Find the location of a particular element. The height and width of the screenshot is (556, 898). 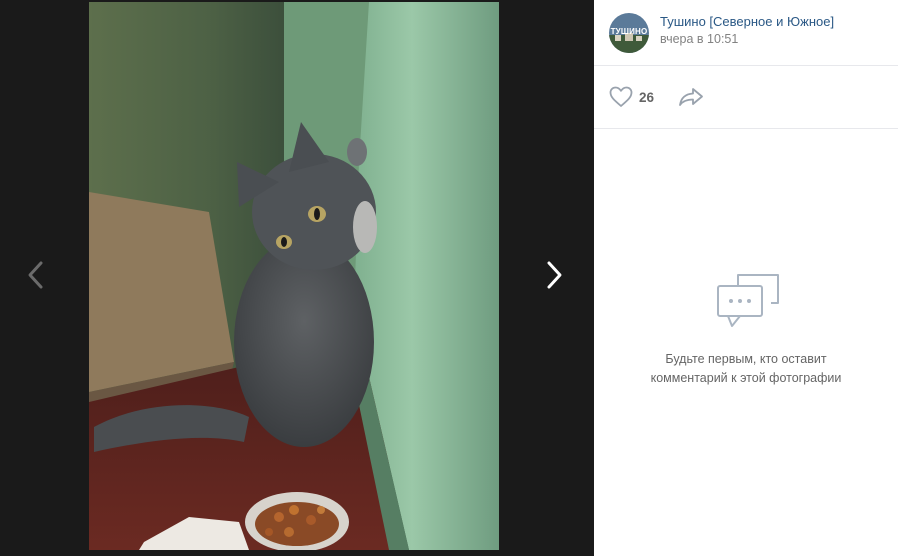

next-photo-button is located at coordinates (554, 275).